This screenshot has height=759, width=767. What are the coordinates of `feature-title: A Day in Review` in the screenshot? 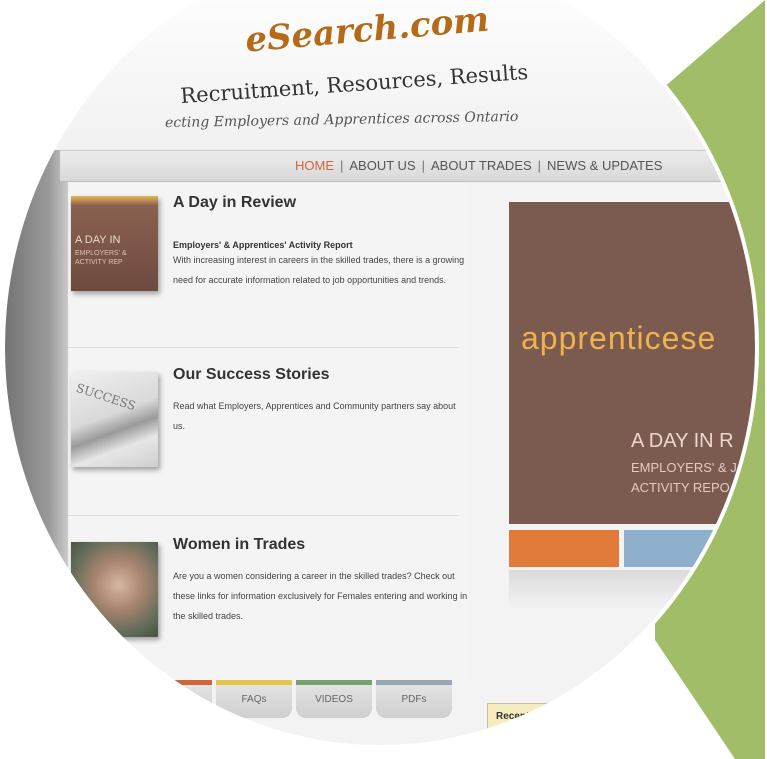 It's located at (234, 203).